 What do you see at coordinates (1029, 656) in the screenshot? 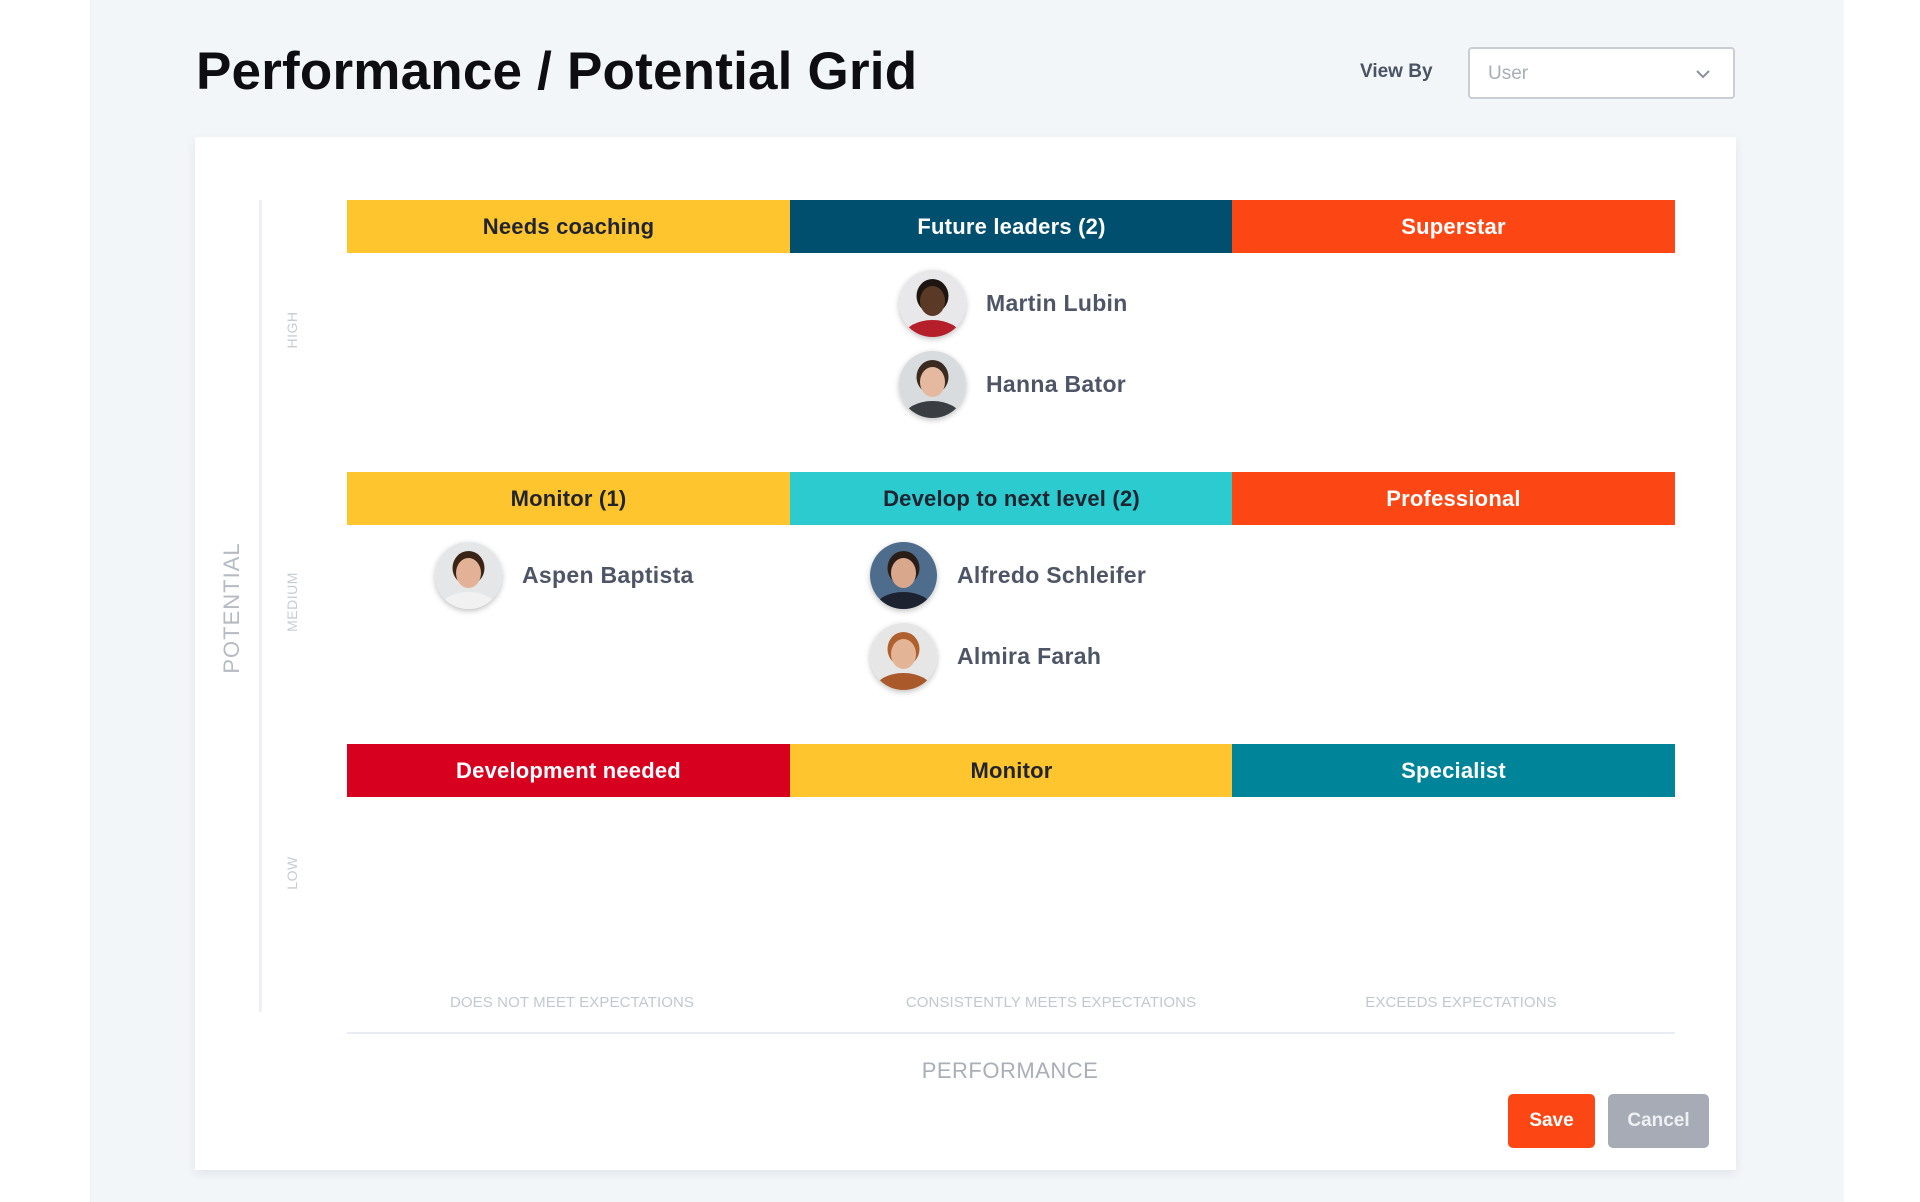
I see `person-name: Almira Farah` at bounding box center [1029, 656].